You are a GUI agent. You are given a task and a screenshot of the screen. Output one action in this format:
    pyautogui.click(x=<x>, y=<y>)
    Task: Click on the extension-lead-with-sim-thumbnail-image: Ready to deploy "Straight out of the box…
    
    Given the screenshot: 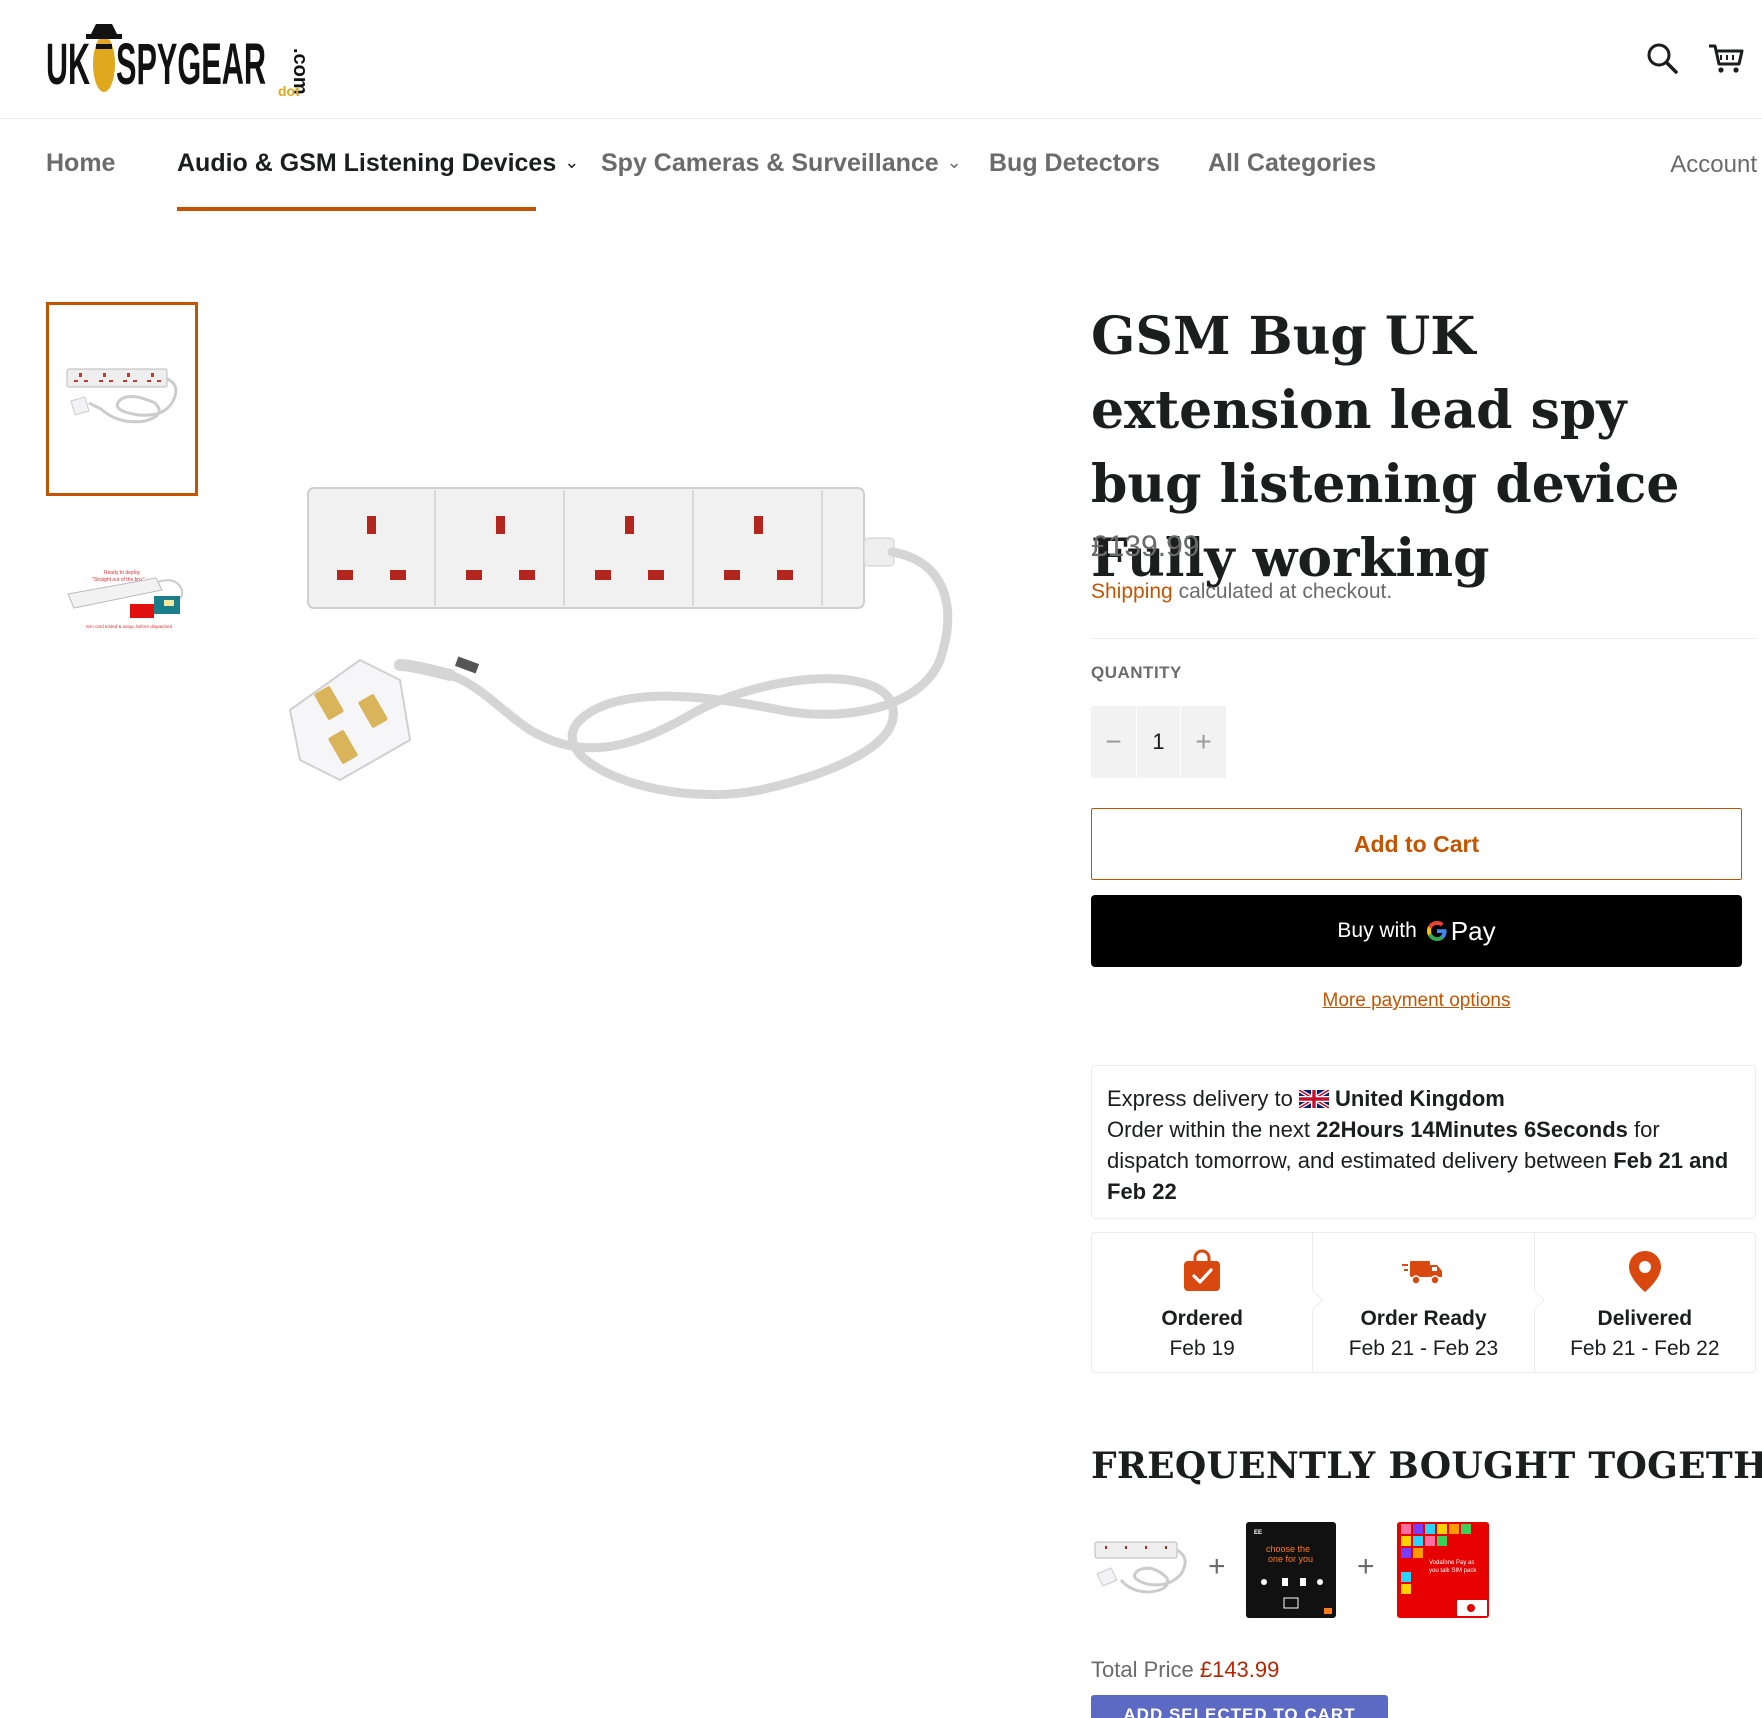 What is the action you would take?
    pyautogui.click(x=125, y=599)
    